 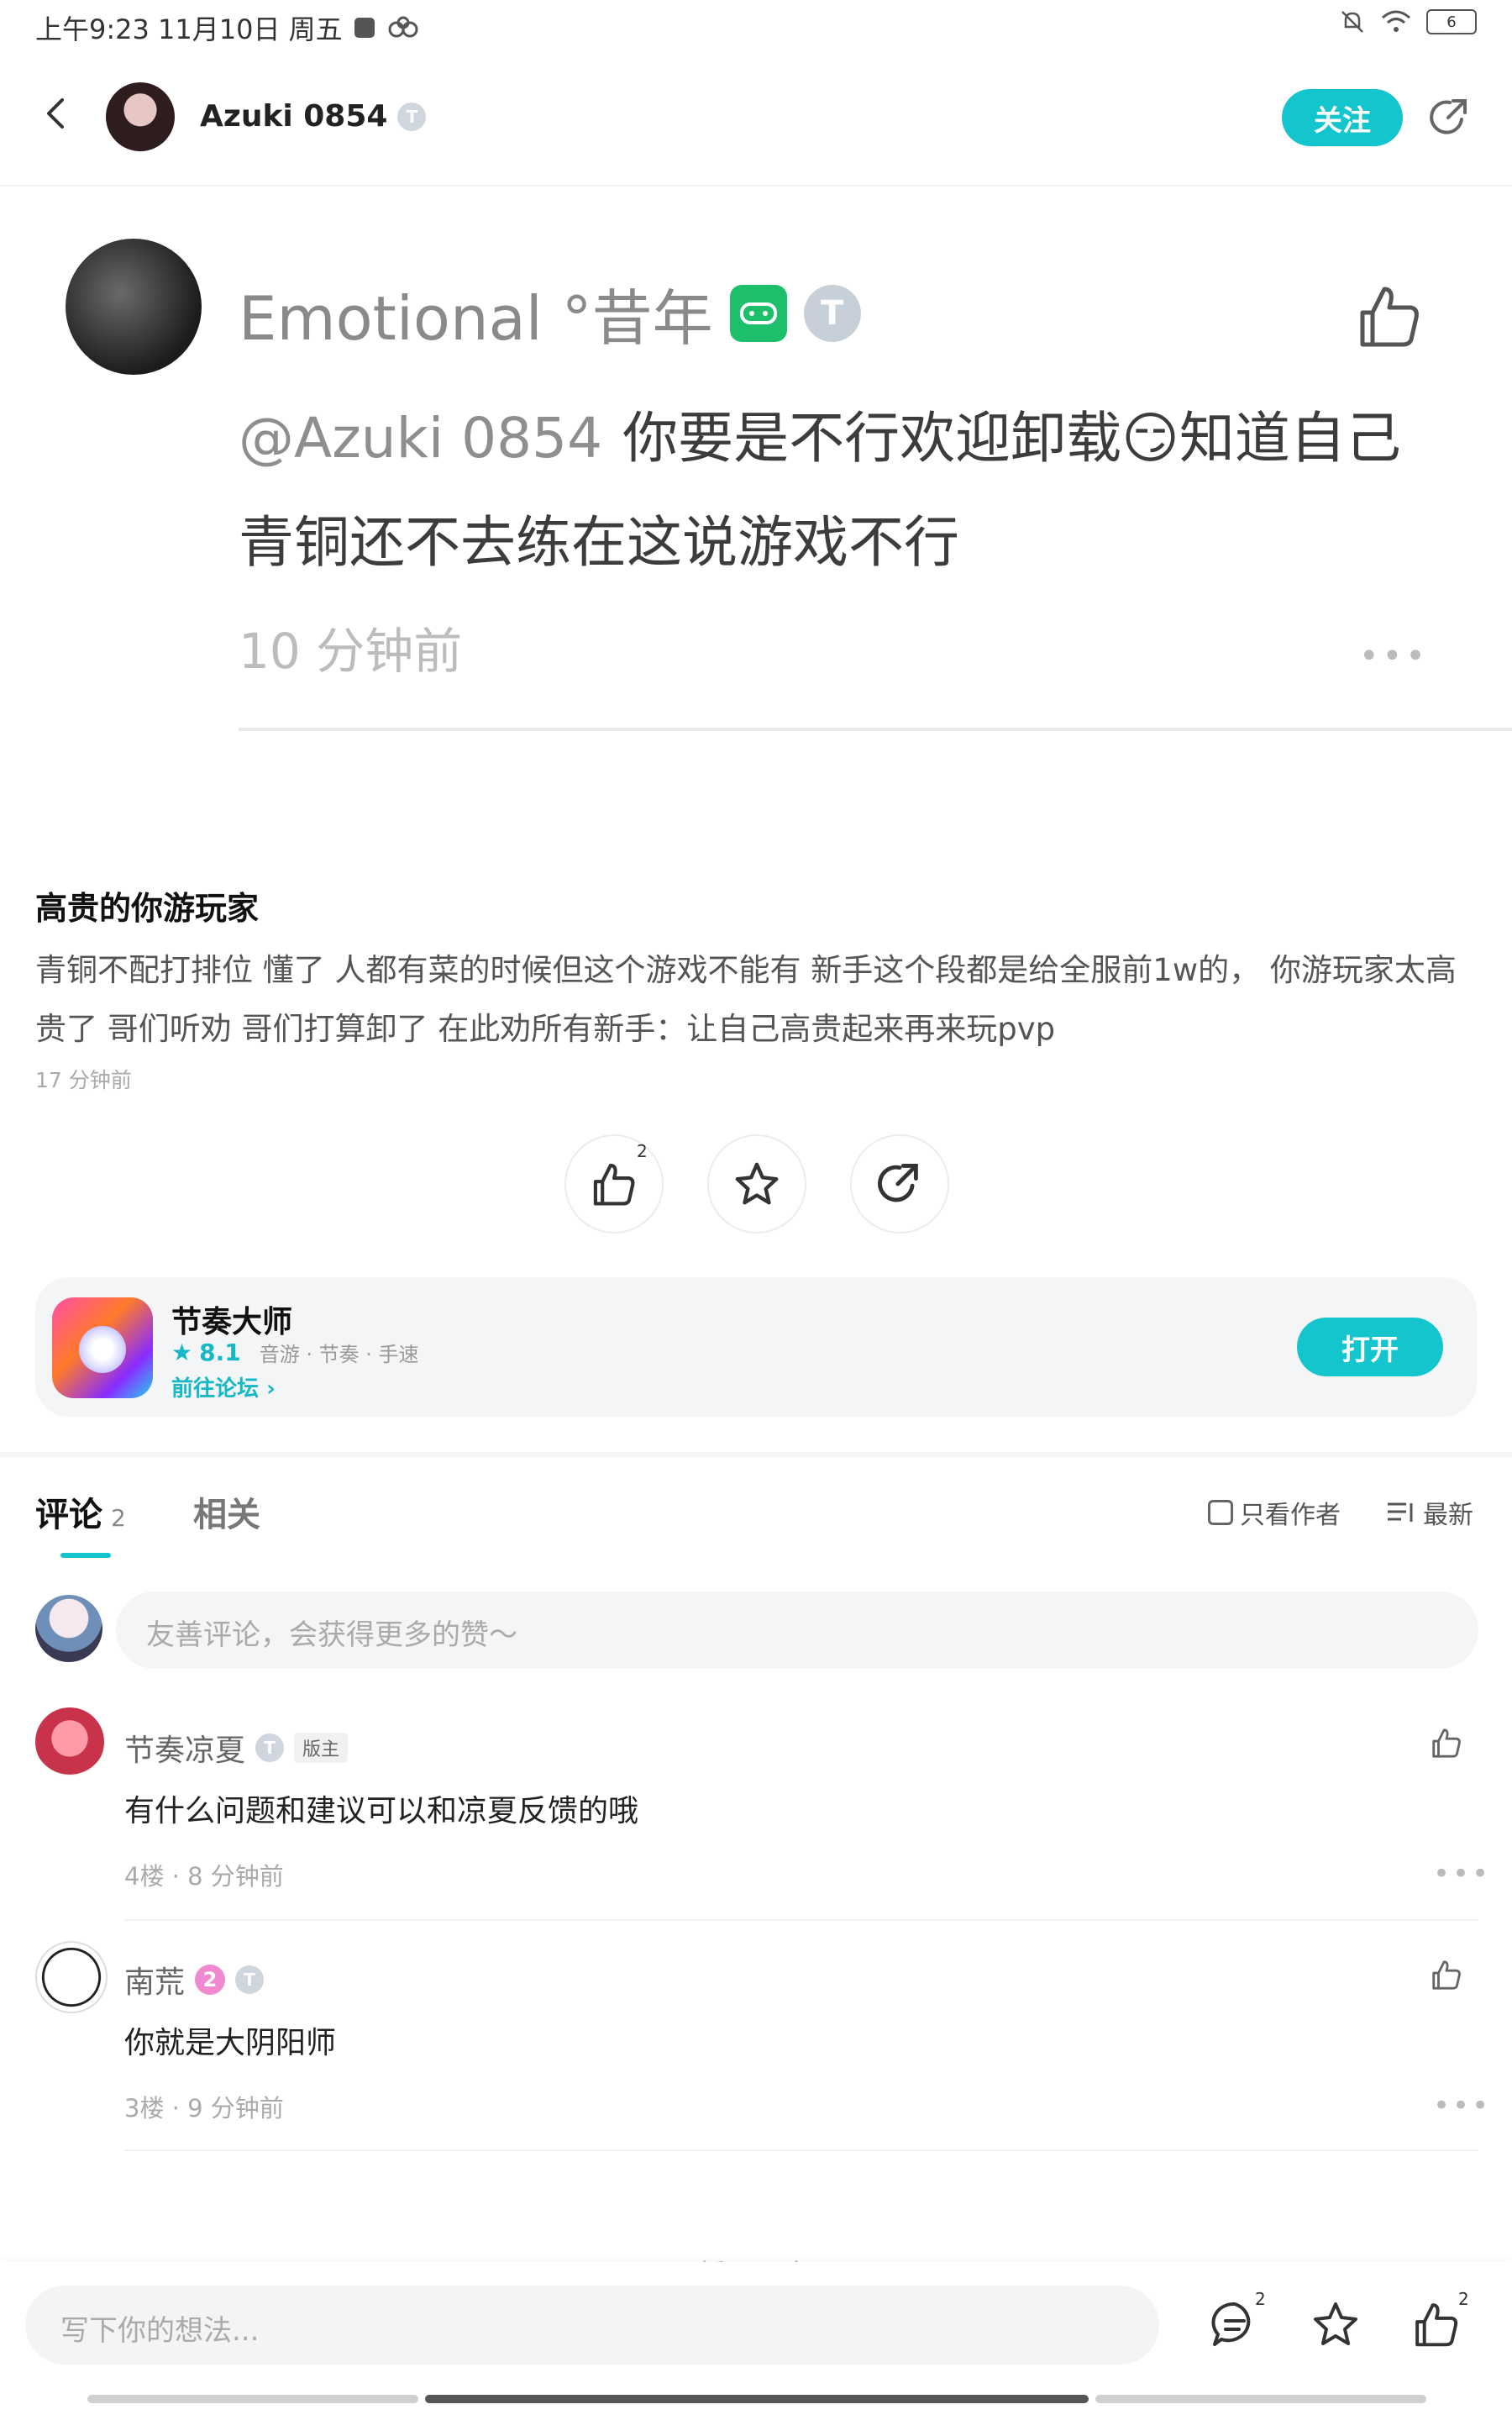 I want to click on only-author-label: 只看作者, so click(x=1290, y=1515).